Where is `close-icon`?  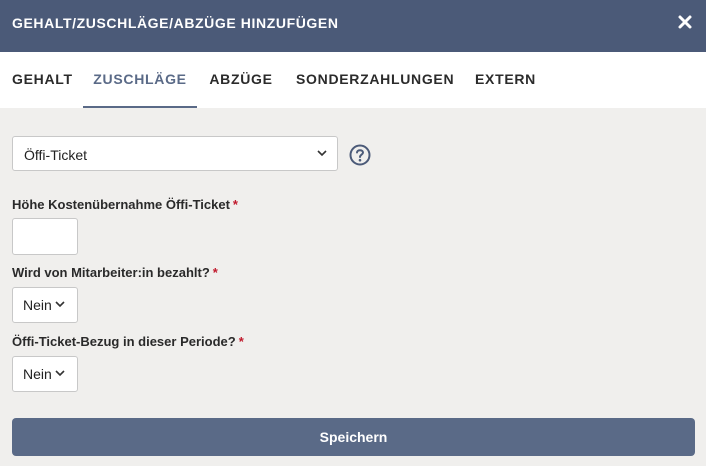
close-icon is located at coordinates (685, 22).